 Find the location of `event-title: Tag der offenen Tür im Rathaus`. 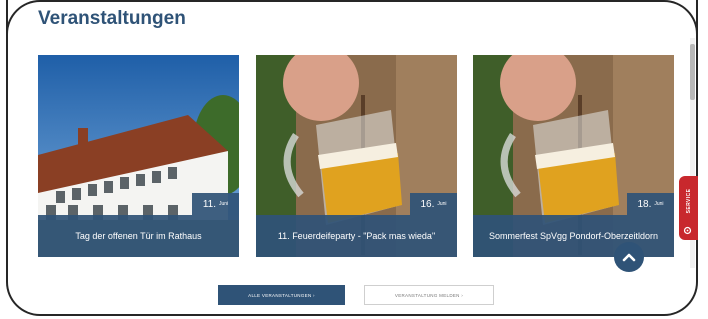

event-title: Tag der offenen Tür im Rathaus is located at coordinates (138, 236).